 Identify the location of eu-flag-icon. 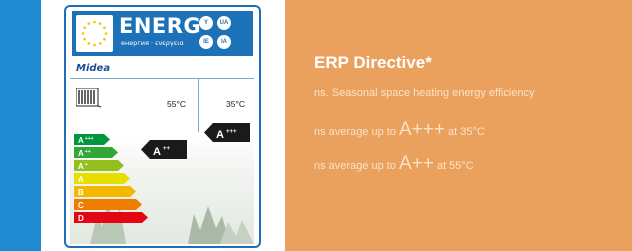
(94, 33).